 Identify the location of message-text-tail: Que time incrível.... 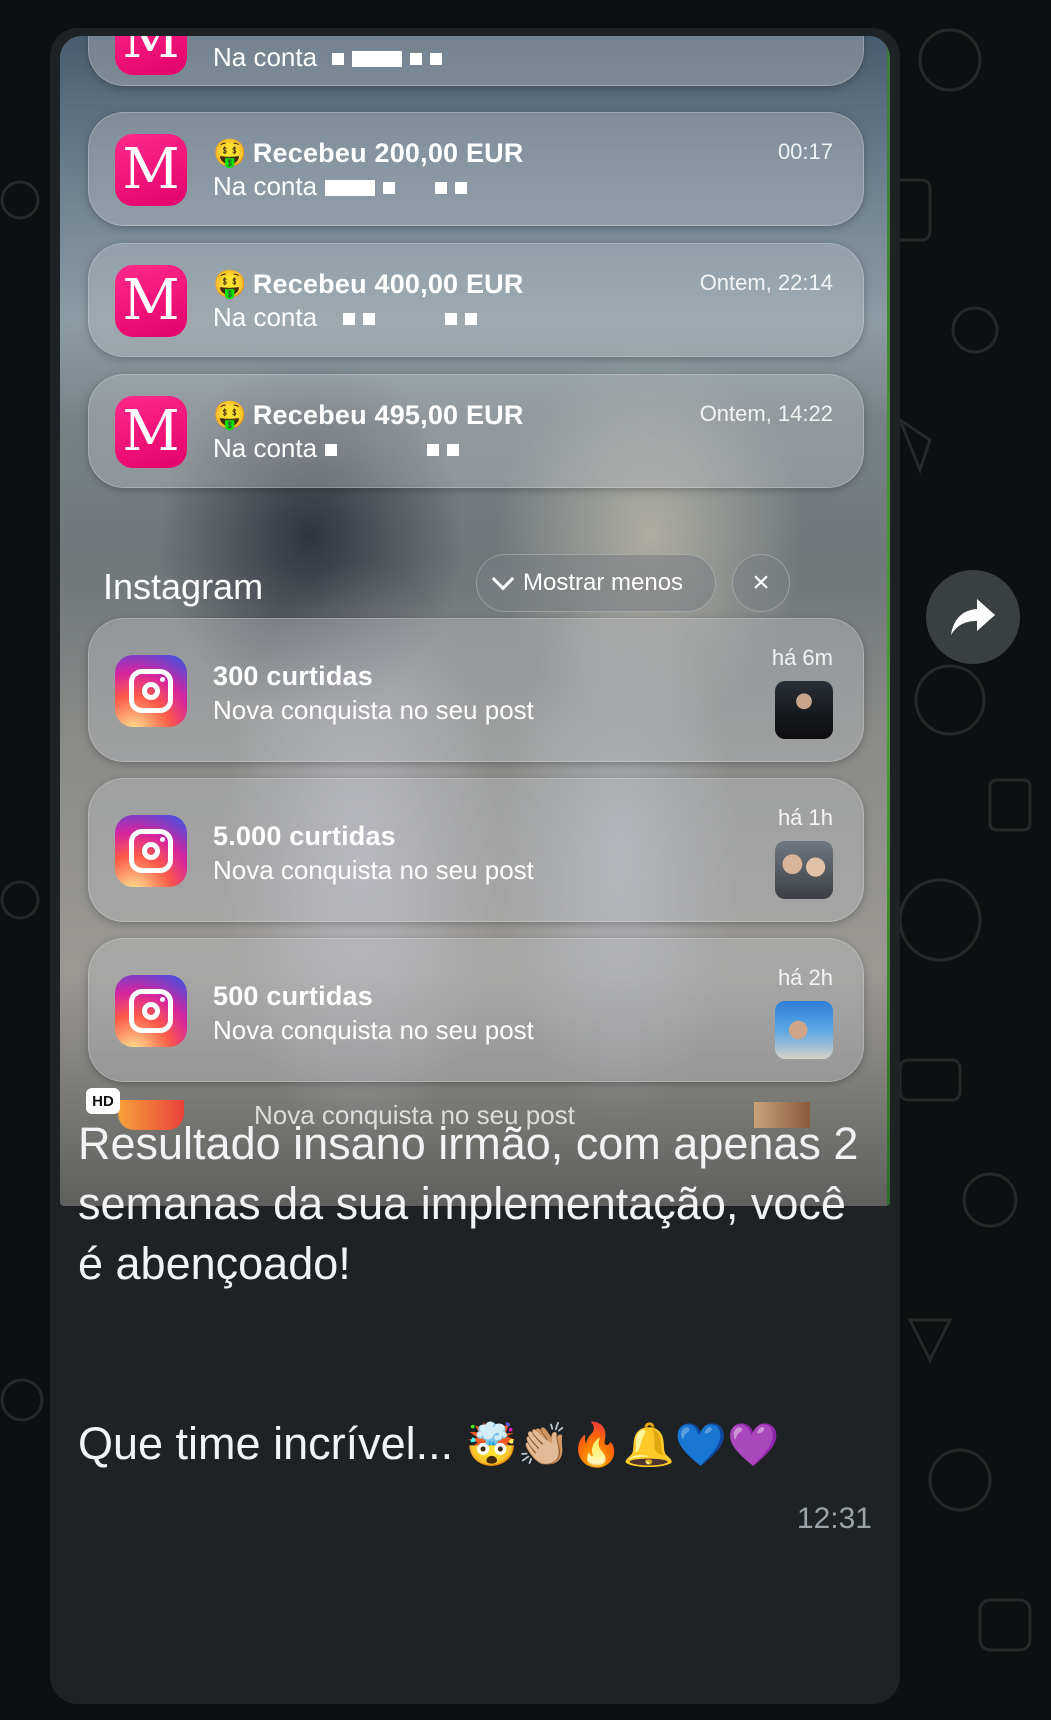
(266, 1443).